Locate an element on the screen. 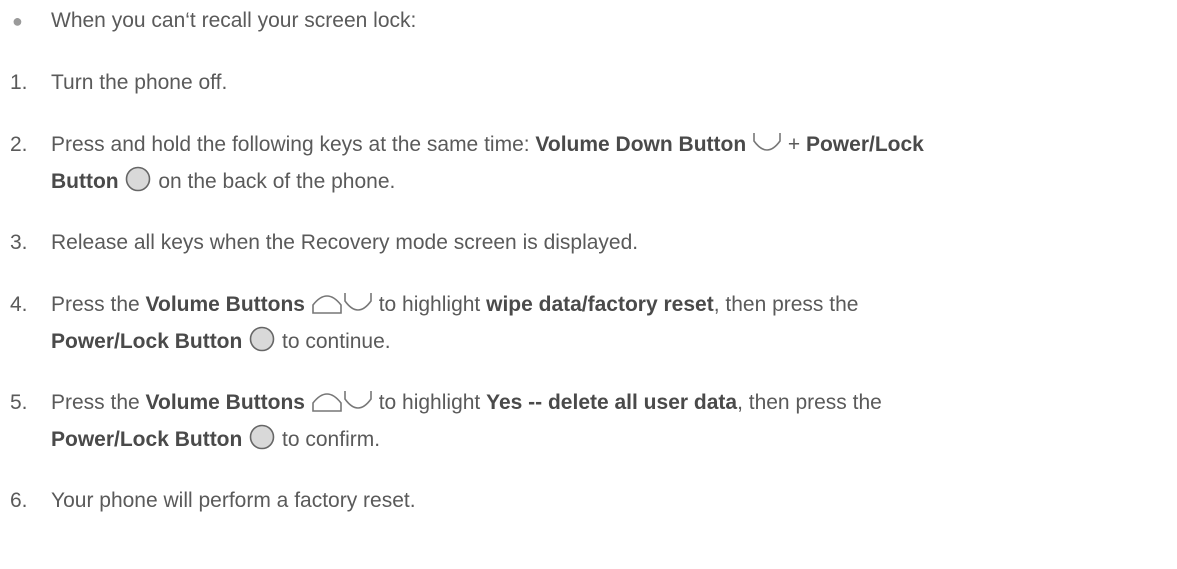 The width and height of the screenshot is (1177, 569). power-lock-label: Power/Lock is located at coordinates (864, 144).